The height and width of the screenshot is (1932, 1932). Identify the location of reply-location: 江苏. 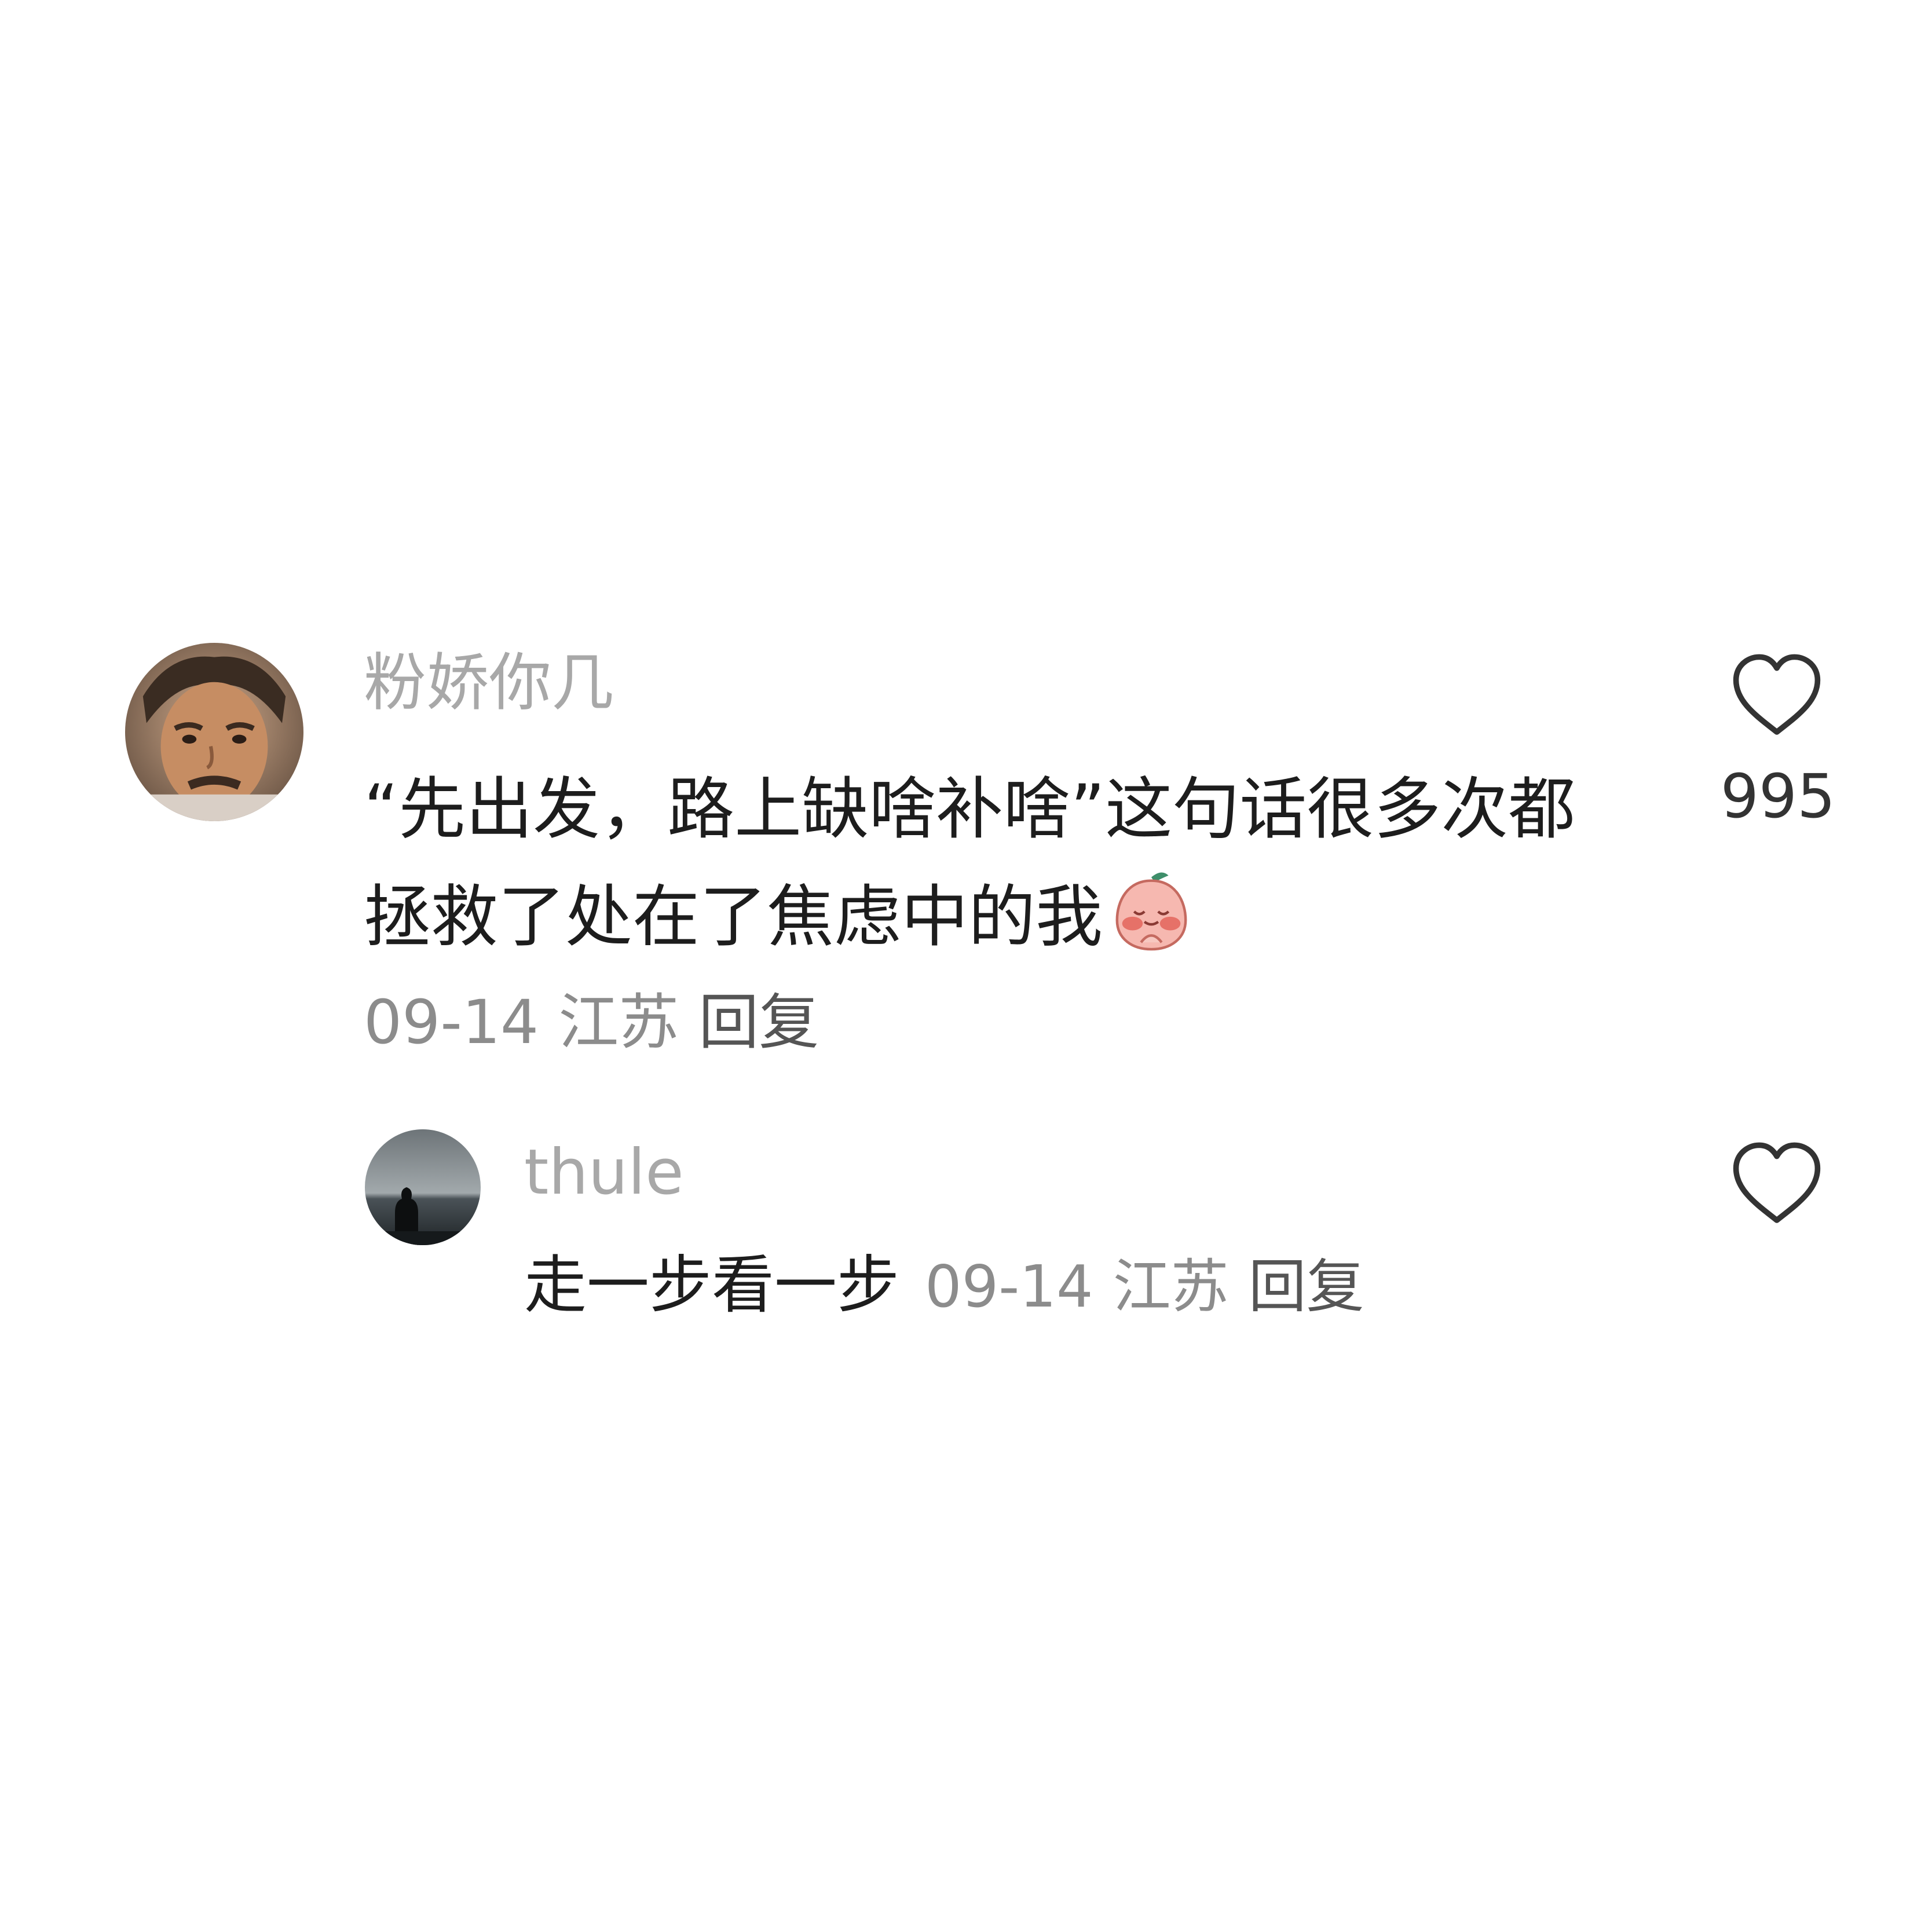
(1171, 1286).